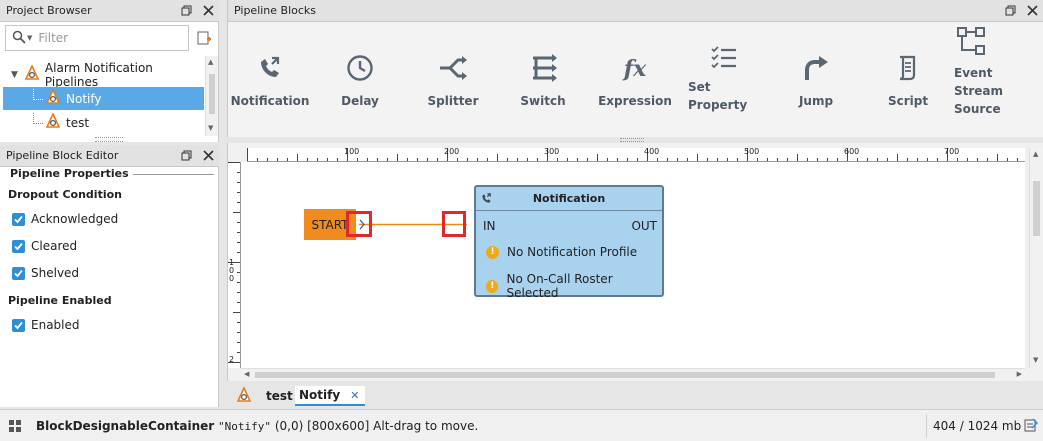 Image resolution: width=1043 pixels, height=441 pixels. I want to click on dropdown-caret-icon: ▼, so click(30, 38).